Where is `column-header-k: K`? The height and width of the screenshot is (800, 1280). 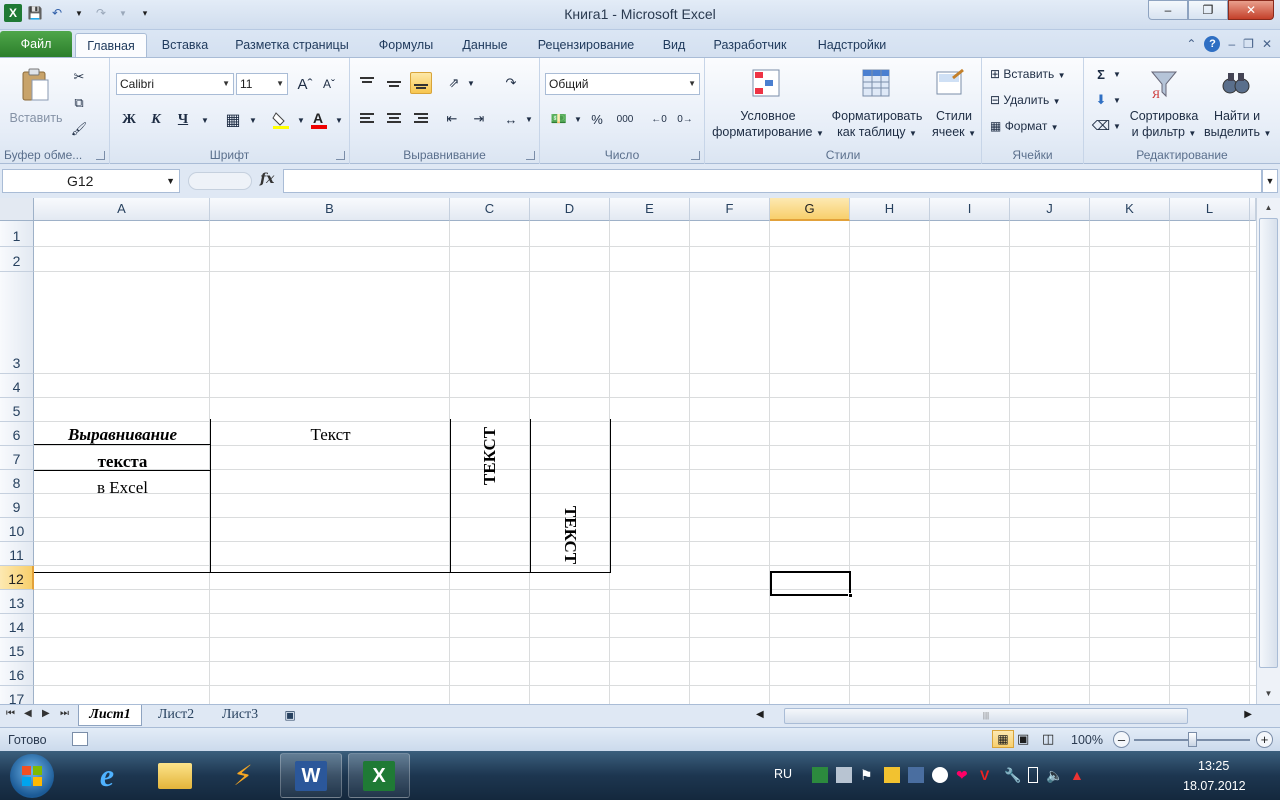
column-header-k: K is located at coordinates (1130, 209).